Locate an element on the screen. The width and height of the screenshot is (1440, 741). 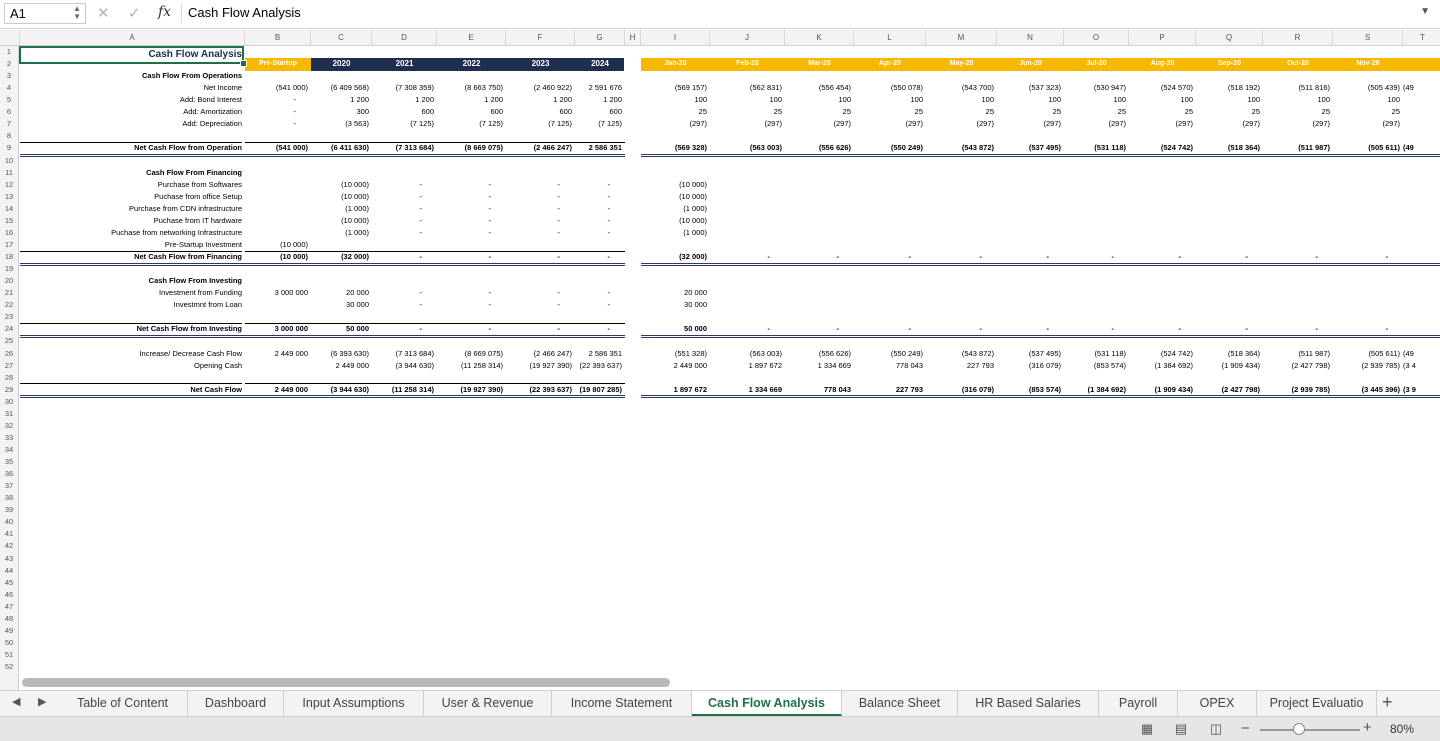
column-header: P is located at coordinates (1162, 37).